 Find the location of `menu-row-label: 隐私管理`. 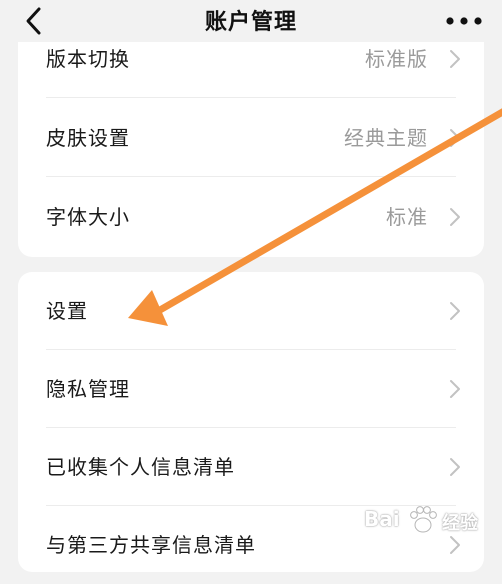

menu-row-label: 隐私管理 is located at coordinates (88, 389).